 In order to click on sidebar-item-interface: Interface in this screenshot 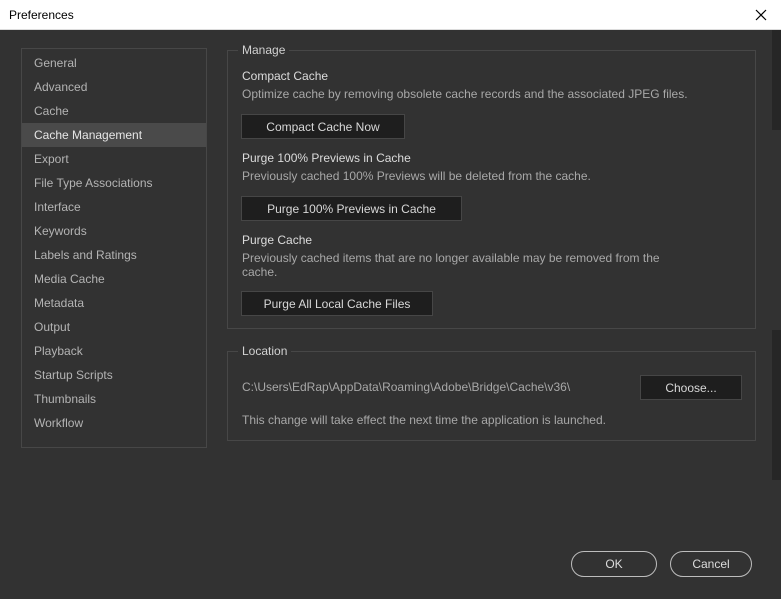, I will do `click(114, 207)`.